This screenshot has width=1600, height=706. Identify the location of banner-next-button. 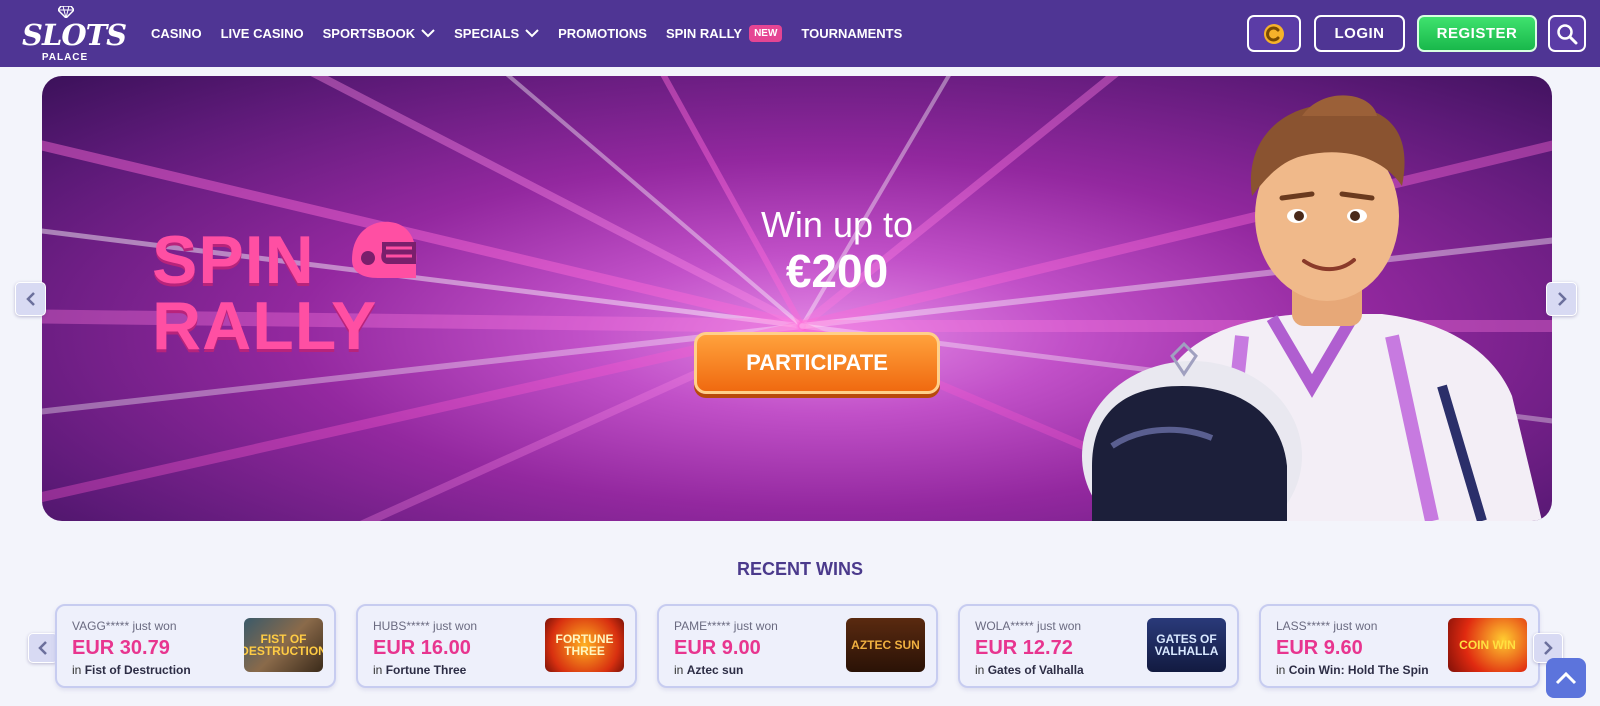
(1561, 299).